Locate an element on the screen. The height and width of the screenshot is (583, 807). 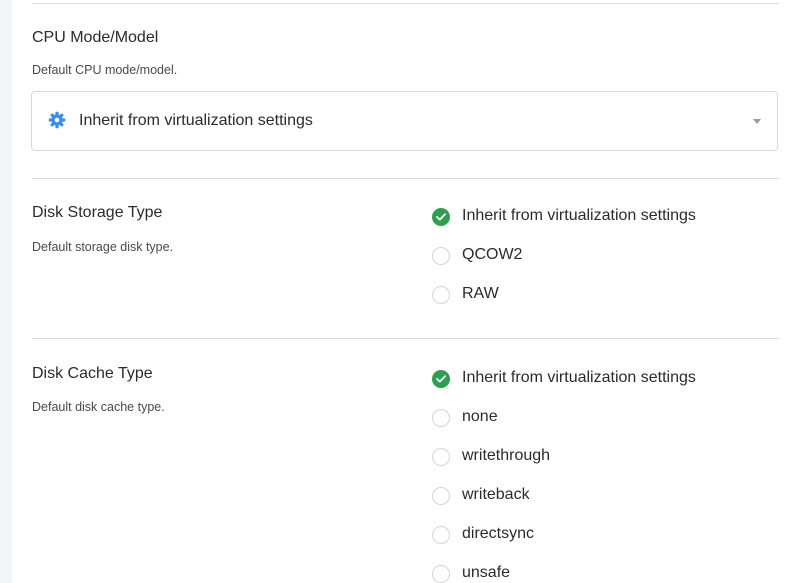
disk-cache-description: Default disk cache type. is located at coordinates (98, 407).